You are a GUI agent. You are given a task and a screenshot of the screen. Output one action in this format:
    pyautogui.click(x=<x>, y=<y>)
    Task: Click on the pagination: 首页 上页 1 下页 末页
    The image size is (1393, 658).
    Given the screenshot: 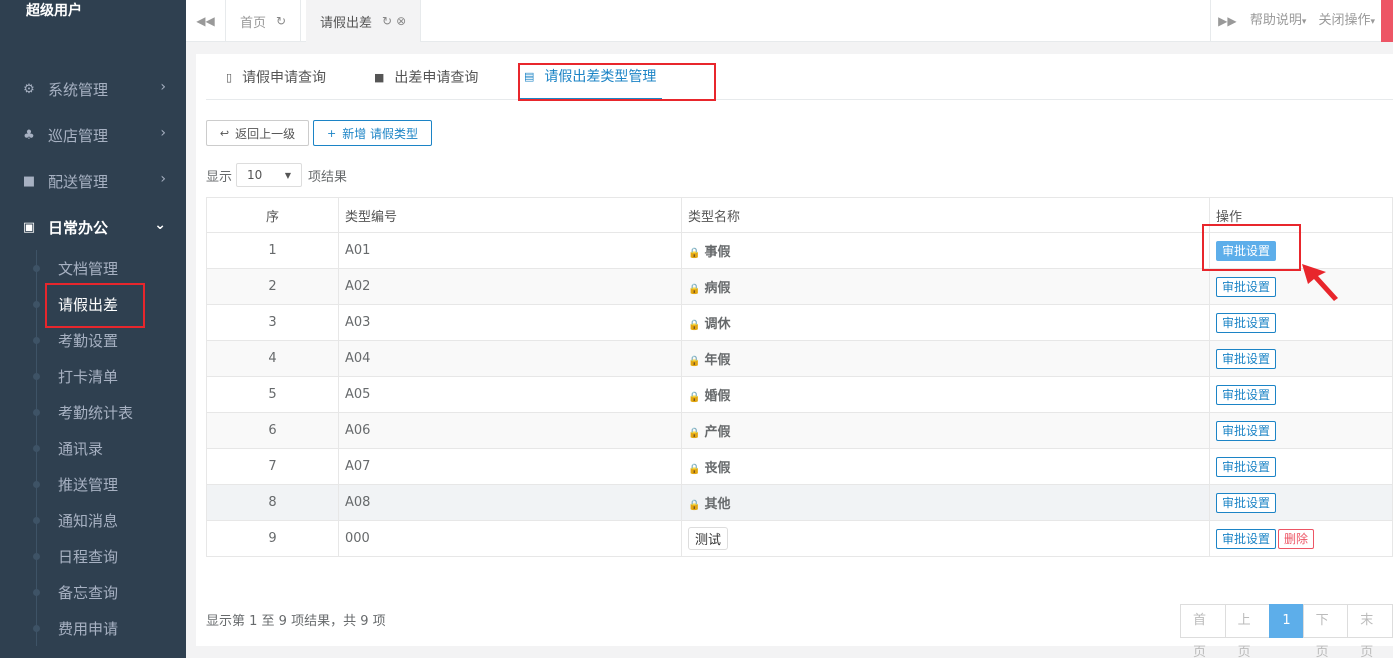 What is the action you would take?
    pyautogui.click(x=1286, y=631)
    